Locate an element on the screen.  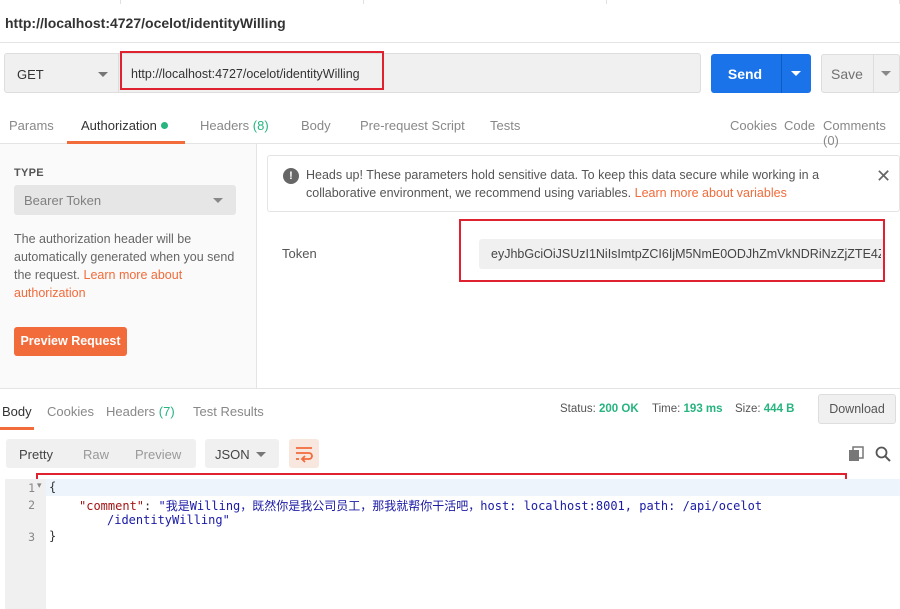
method-select: GET is located at coordinates (61, 73).